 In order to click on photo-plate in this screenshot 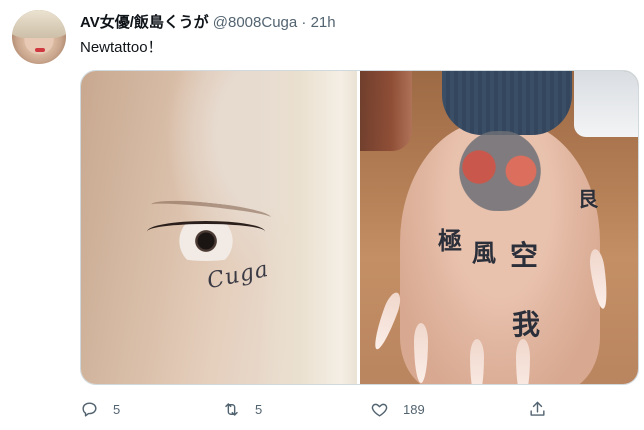, I will do `click(606, 104)`.